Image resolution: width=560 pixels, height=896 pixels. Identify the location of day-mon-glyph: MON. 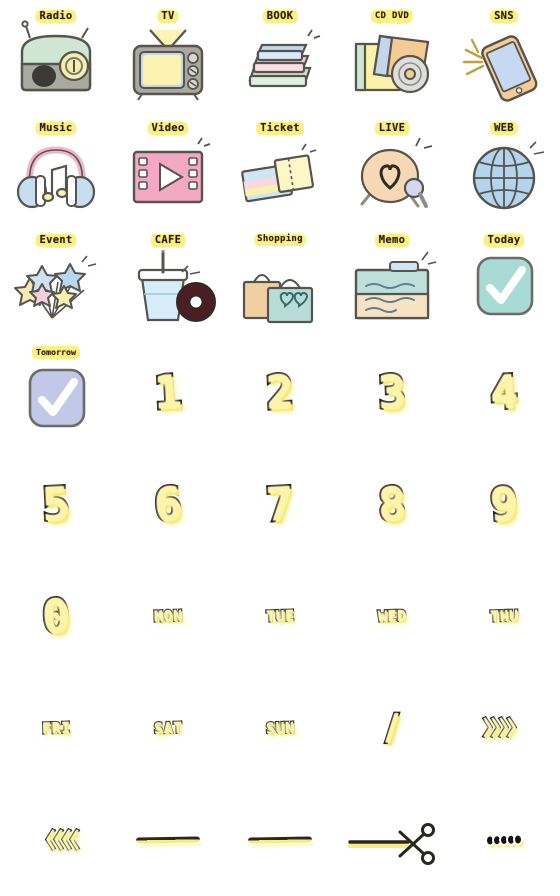
(168, 615).